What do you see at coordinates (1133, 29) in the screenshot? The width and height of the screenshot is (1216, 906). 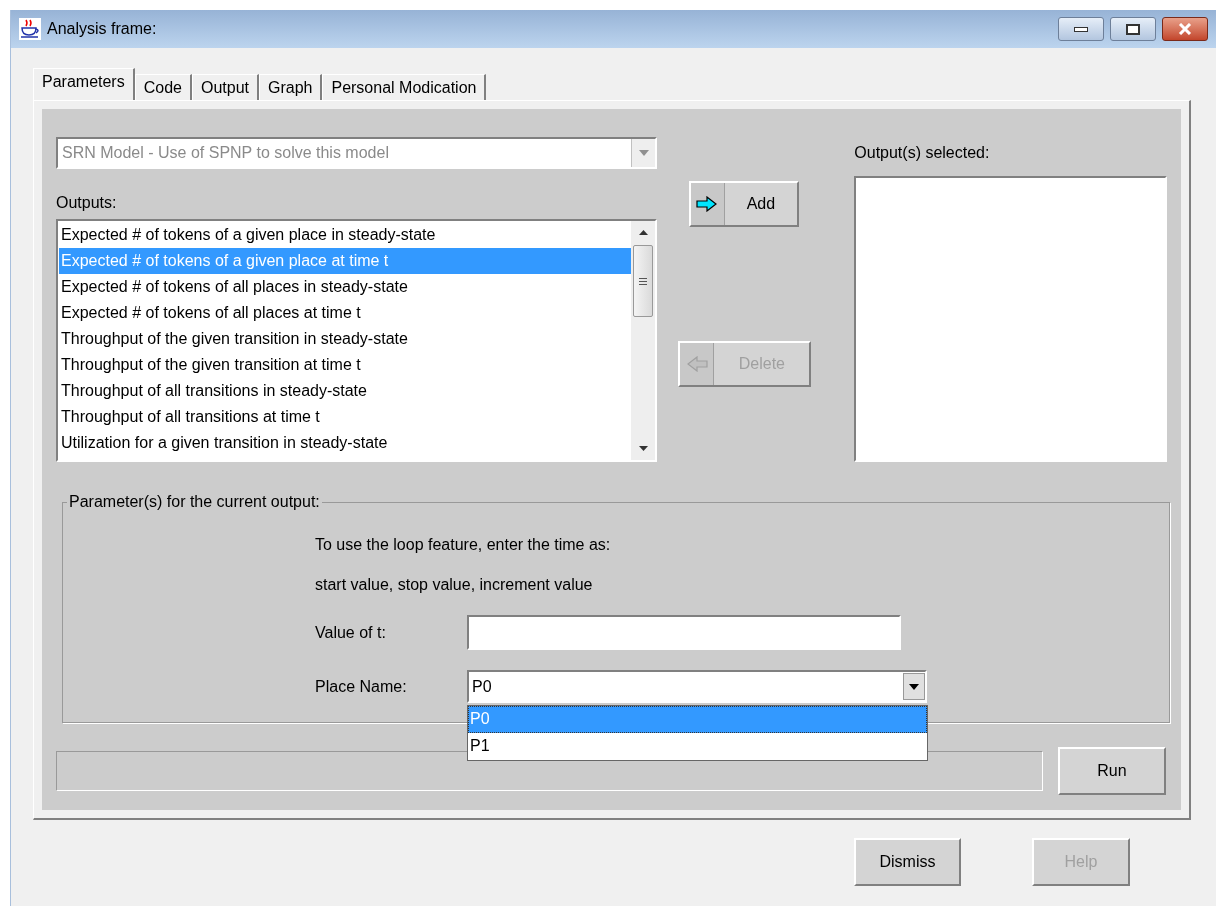 I see `maximize-button` at bounding box center [1133, 29].